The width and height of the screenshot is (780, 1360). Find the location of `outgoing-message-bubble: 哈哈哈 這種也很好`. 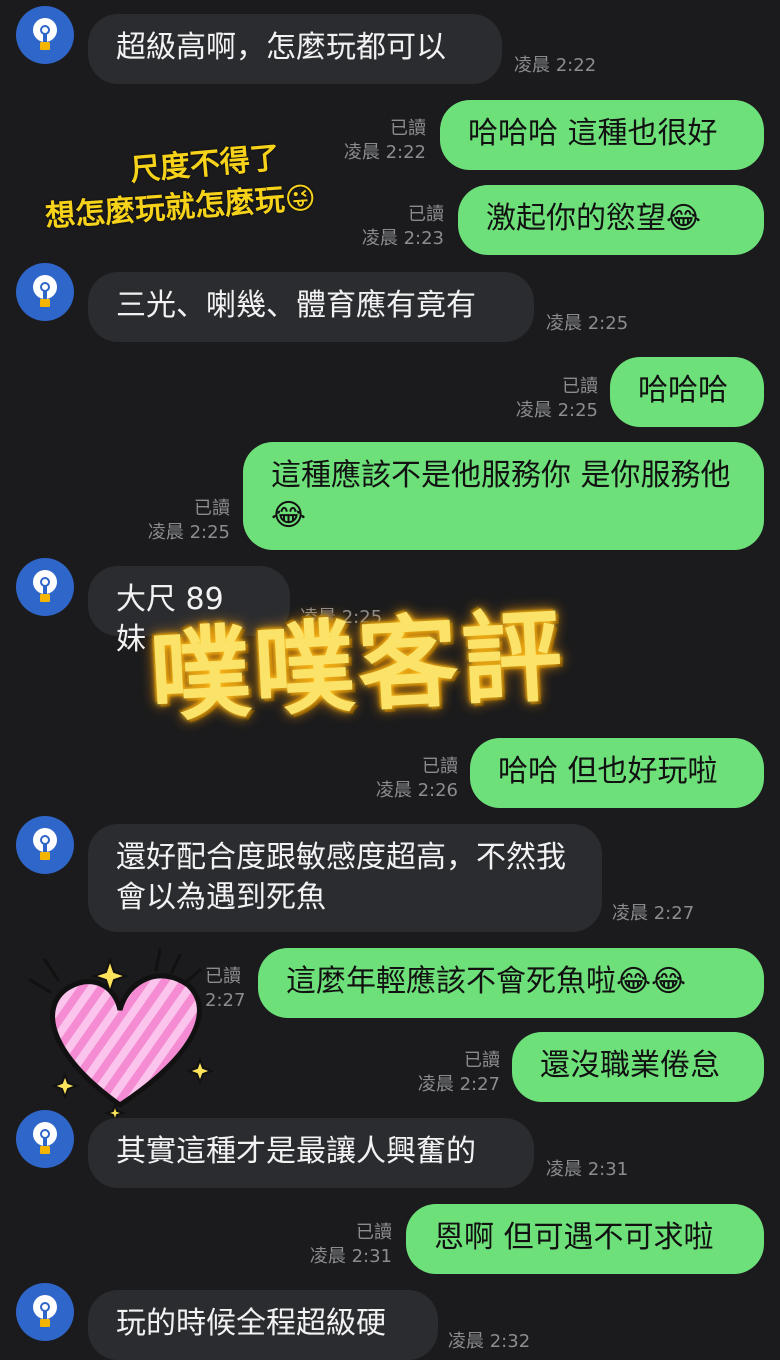

outgoing-message-bubble: 哈哈哈 這種也很好 is located at coordinates (602, 135).